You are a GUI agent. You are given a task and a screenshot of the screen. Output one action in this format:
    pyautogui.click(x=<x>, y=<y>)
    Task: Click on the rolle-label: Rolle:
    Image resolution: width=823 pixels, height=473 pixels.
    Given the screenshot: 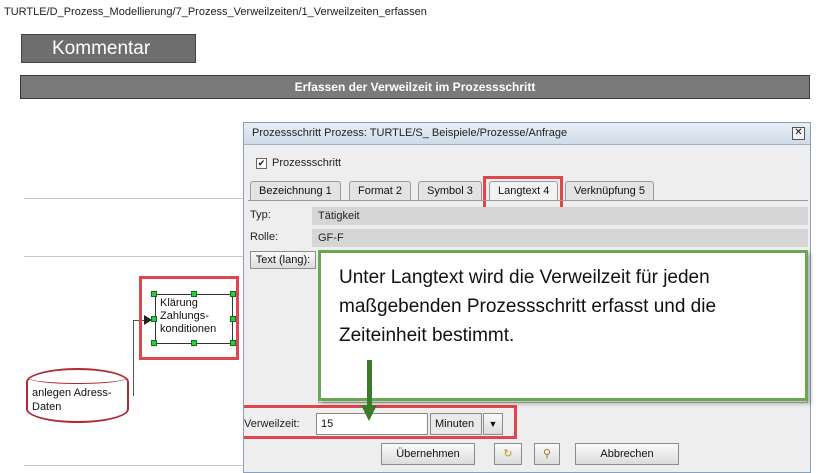 What is the action you would take?
    pyautogui.click(x=264, y=237)
    